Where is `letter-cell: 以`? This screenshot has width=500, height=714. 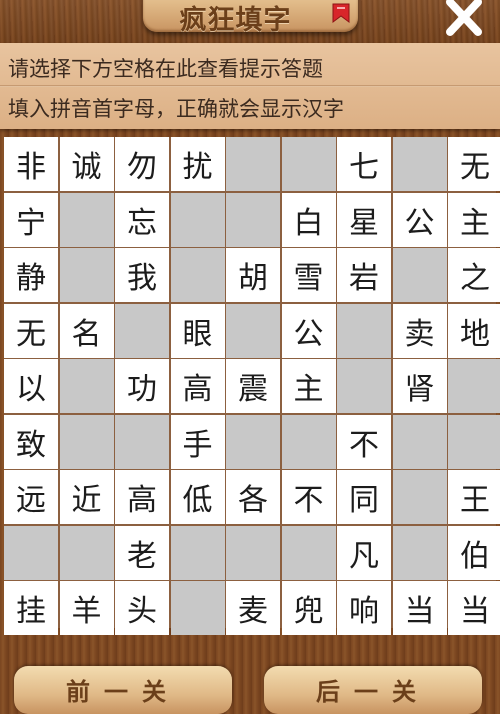 letter-cell: 以 is located at coordinates (31, 386).